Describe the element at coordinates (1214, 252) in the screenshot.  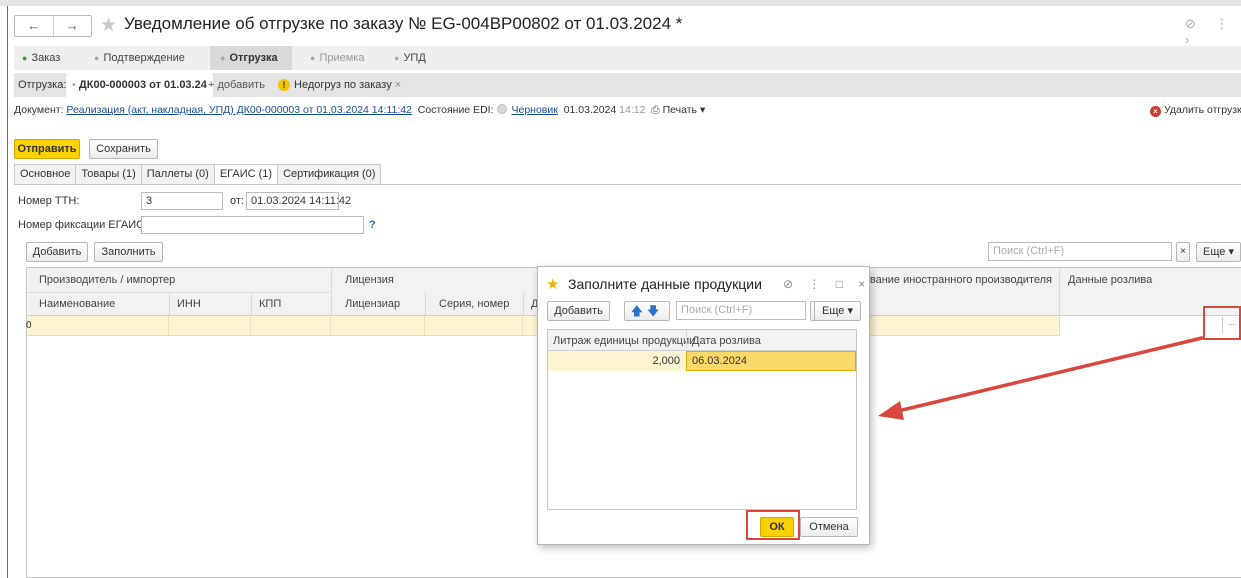
I see `more-label: Еще` at that location.